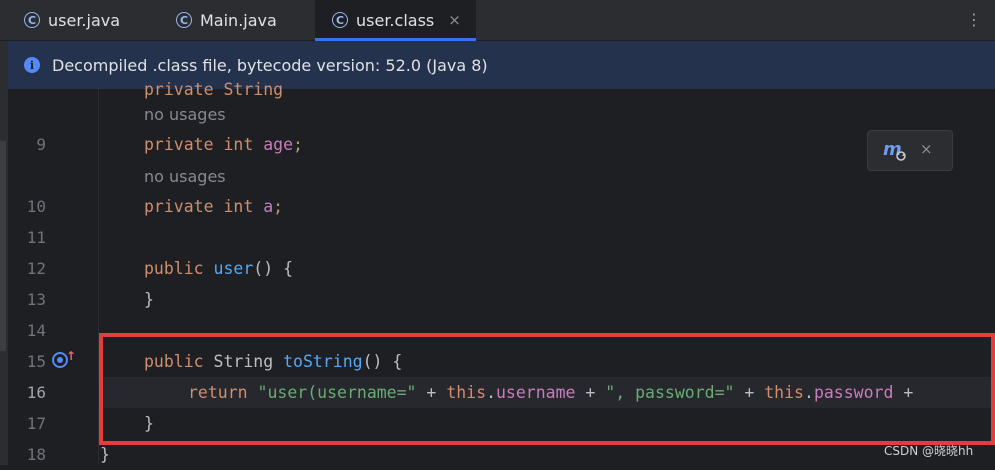 The width and height of the screenshot is (995, 470). Describe the element at coordinates (36, 330) in the screenshot. I see `line-number: 14` at that location.